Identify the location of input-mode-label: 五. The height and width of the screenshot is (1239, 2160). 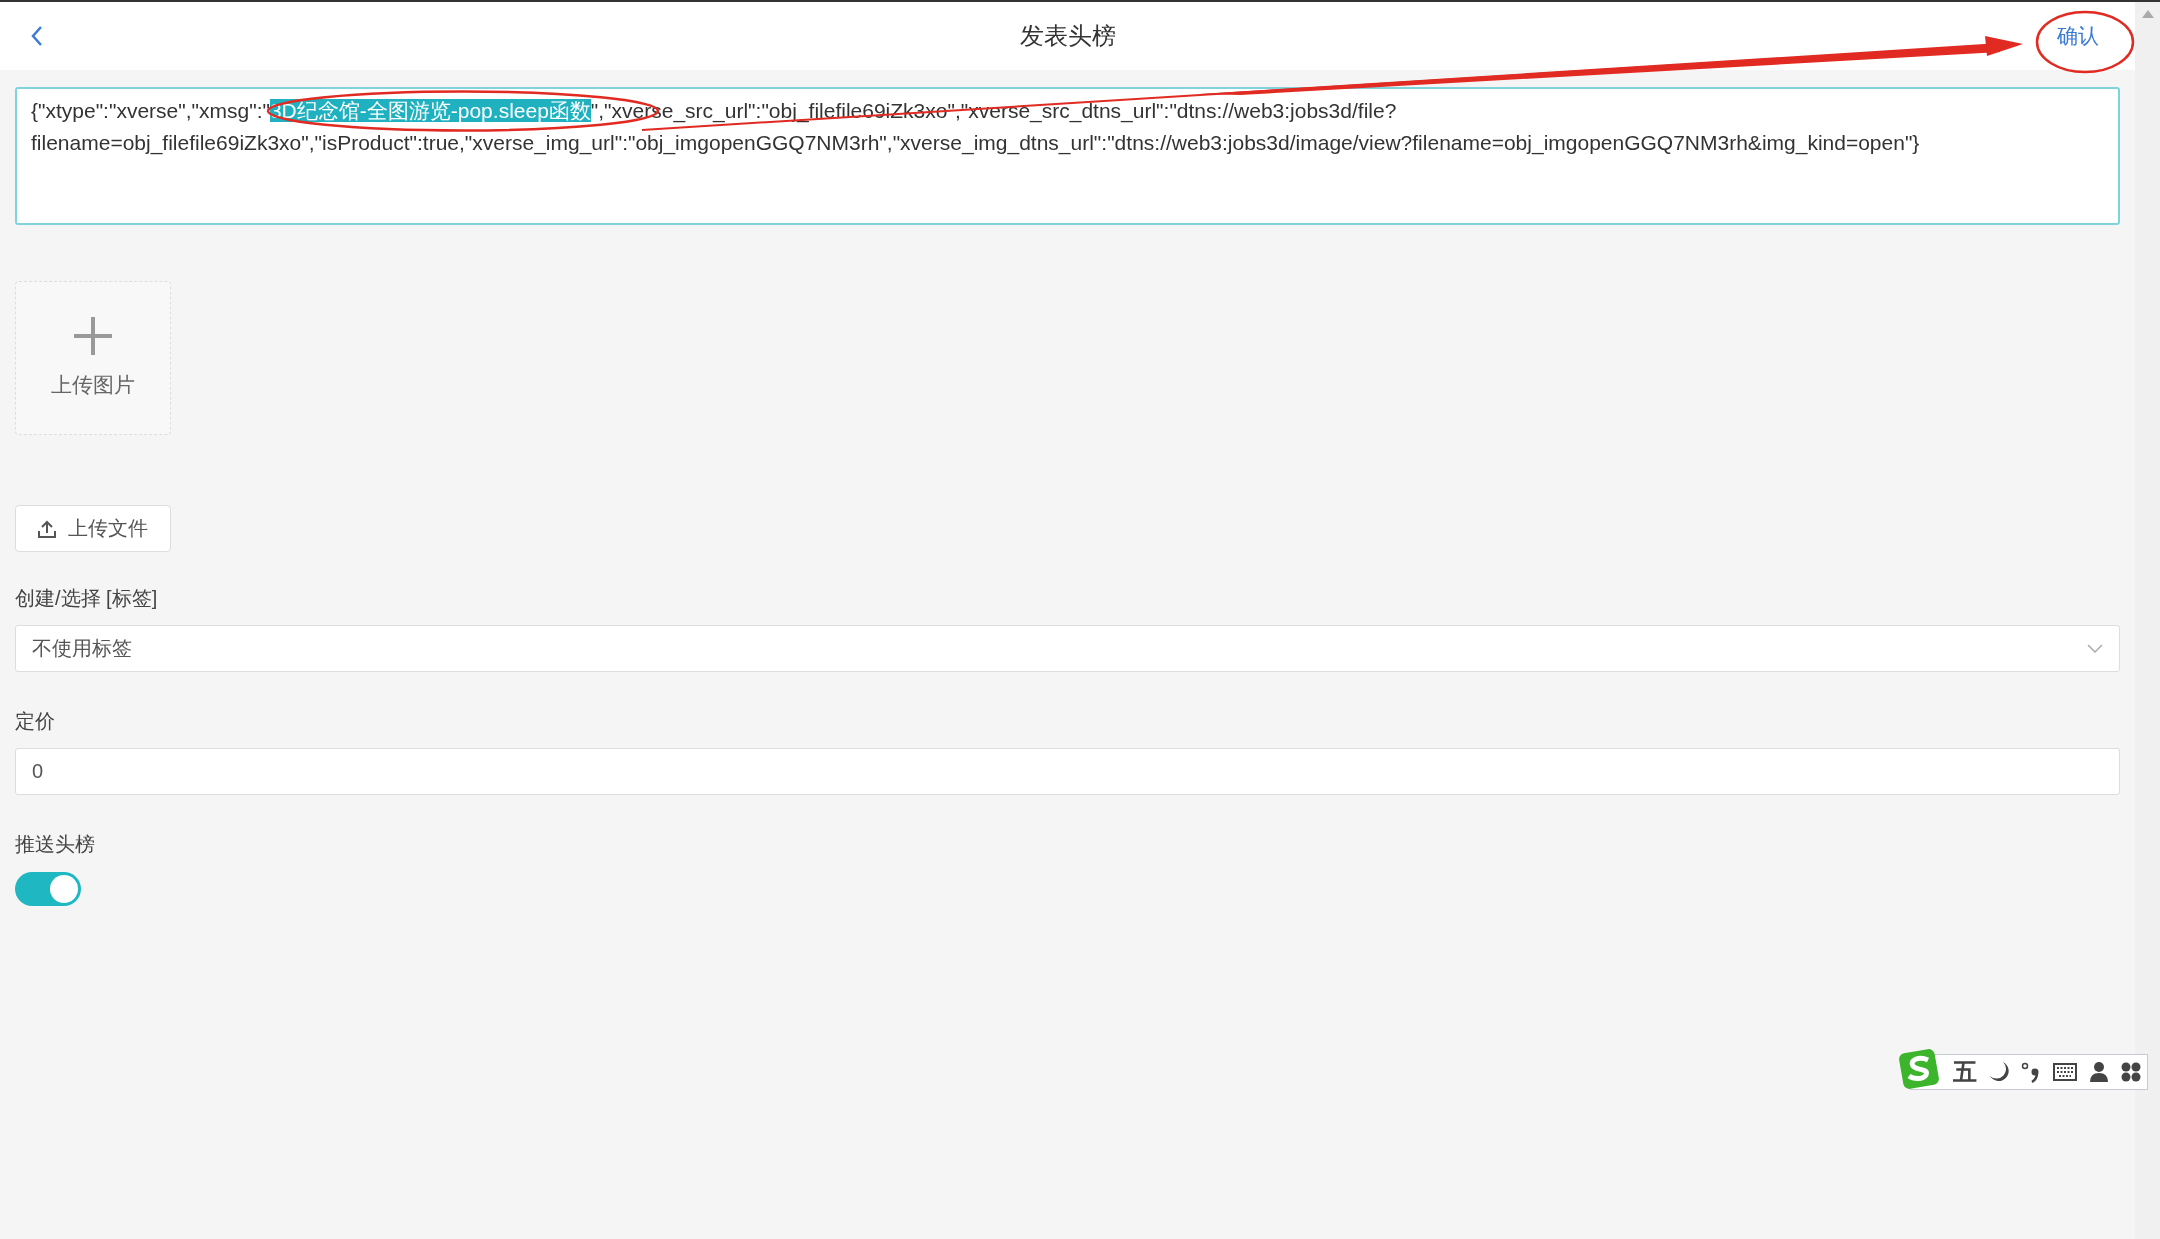
(1965, 1072).